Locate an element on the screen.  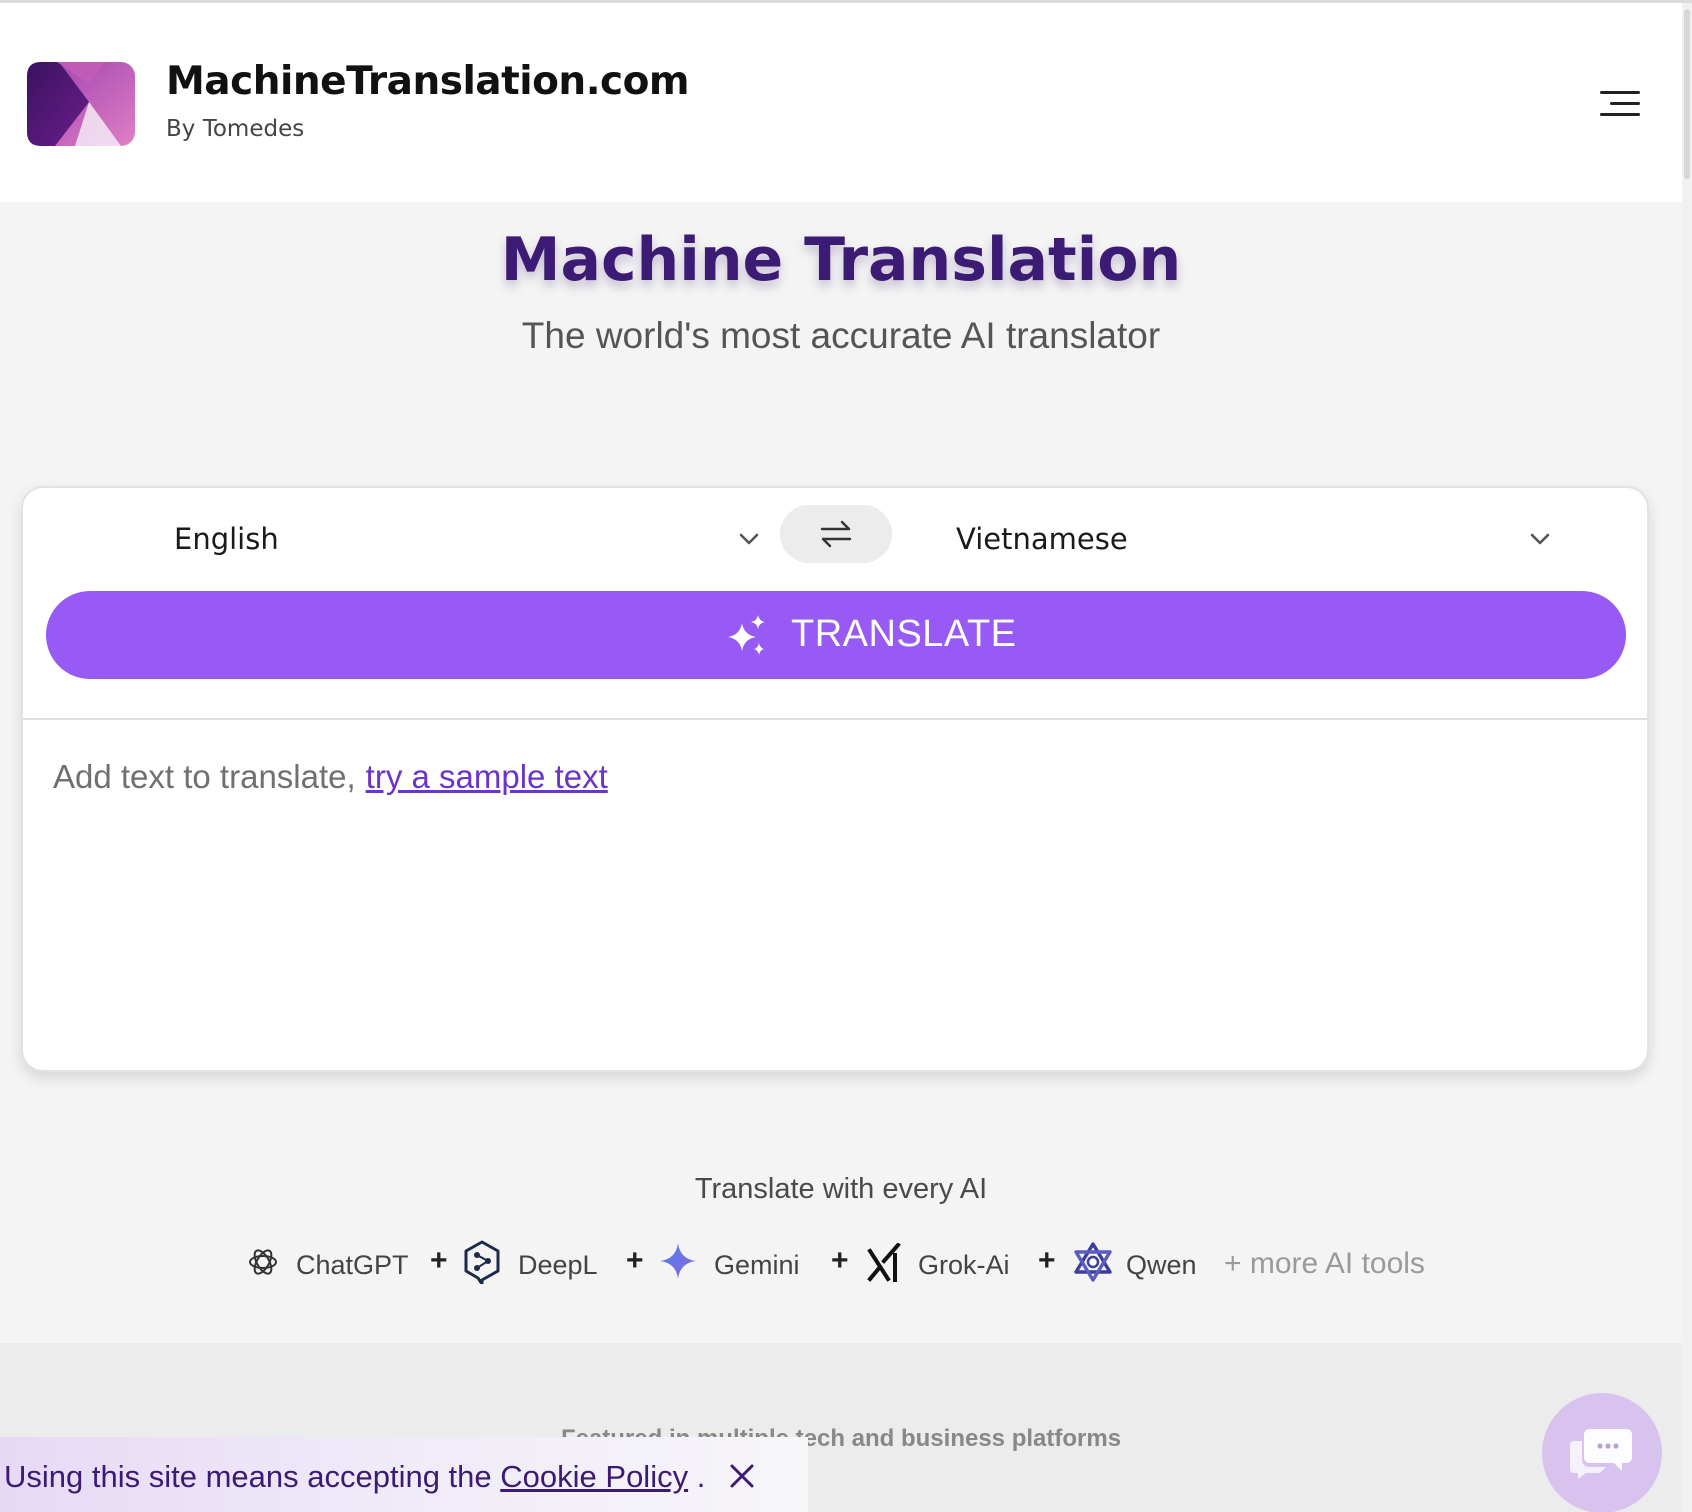
machinetranslation-logo-icon is located at coordinates (81, 104).